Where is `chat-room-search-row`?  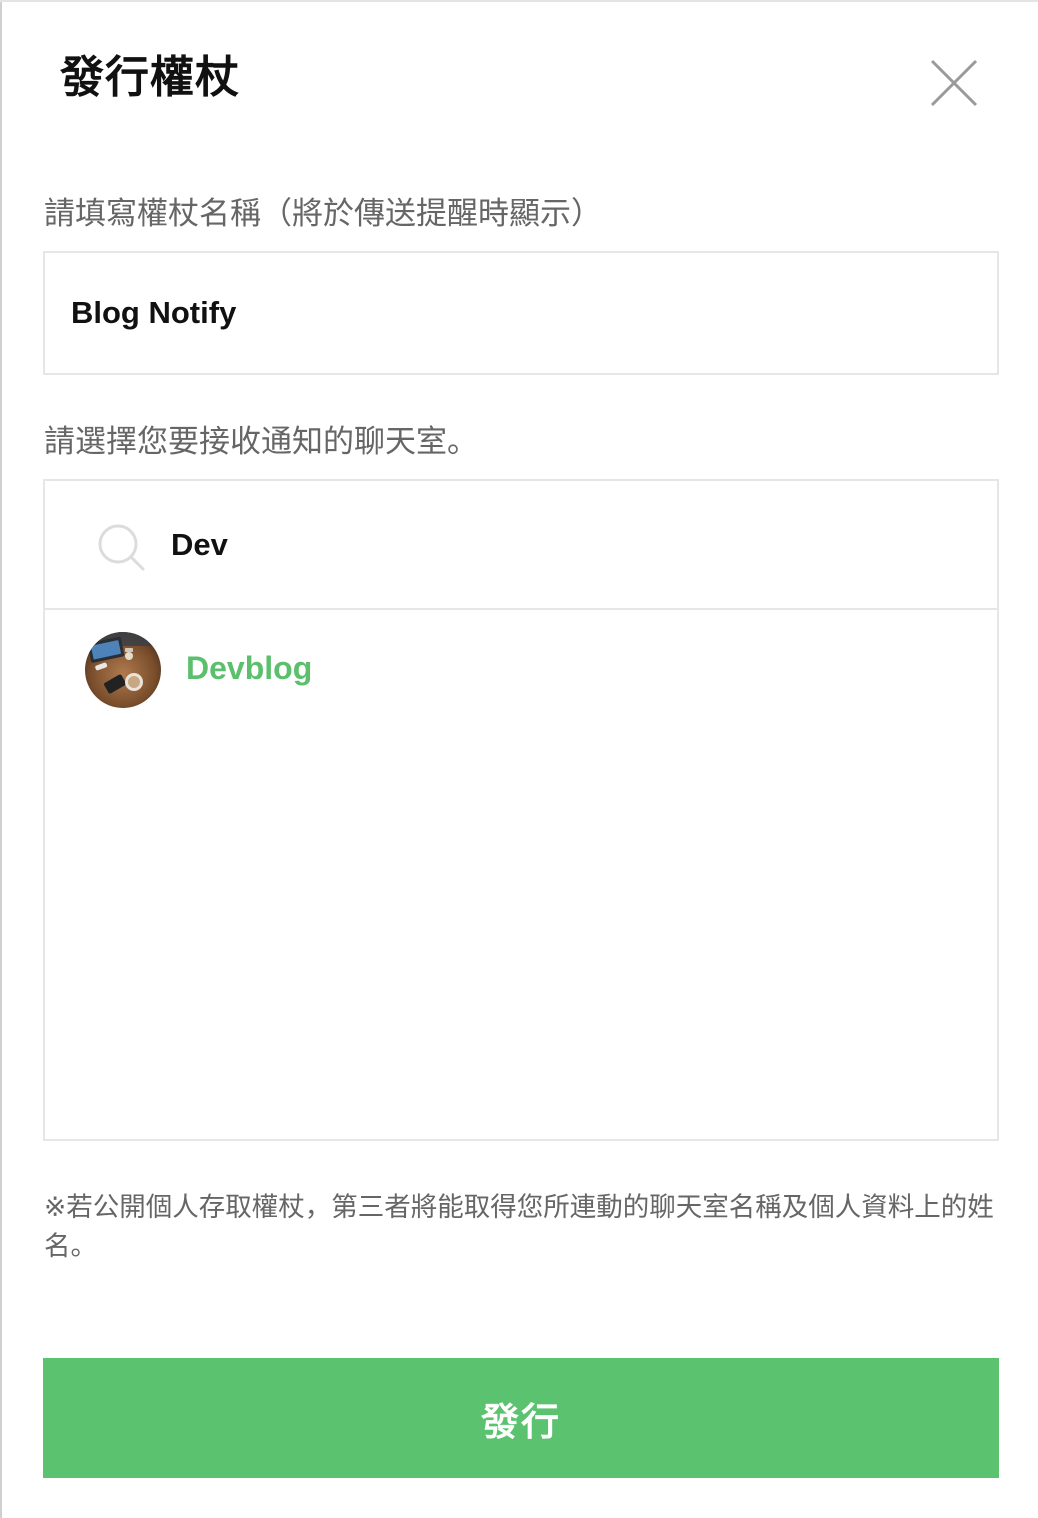
chat-room-search-row is located at coordinates (521, 545).